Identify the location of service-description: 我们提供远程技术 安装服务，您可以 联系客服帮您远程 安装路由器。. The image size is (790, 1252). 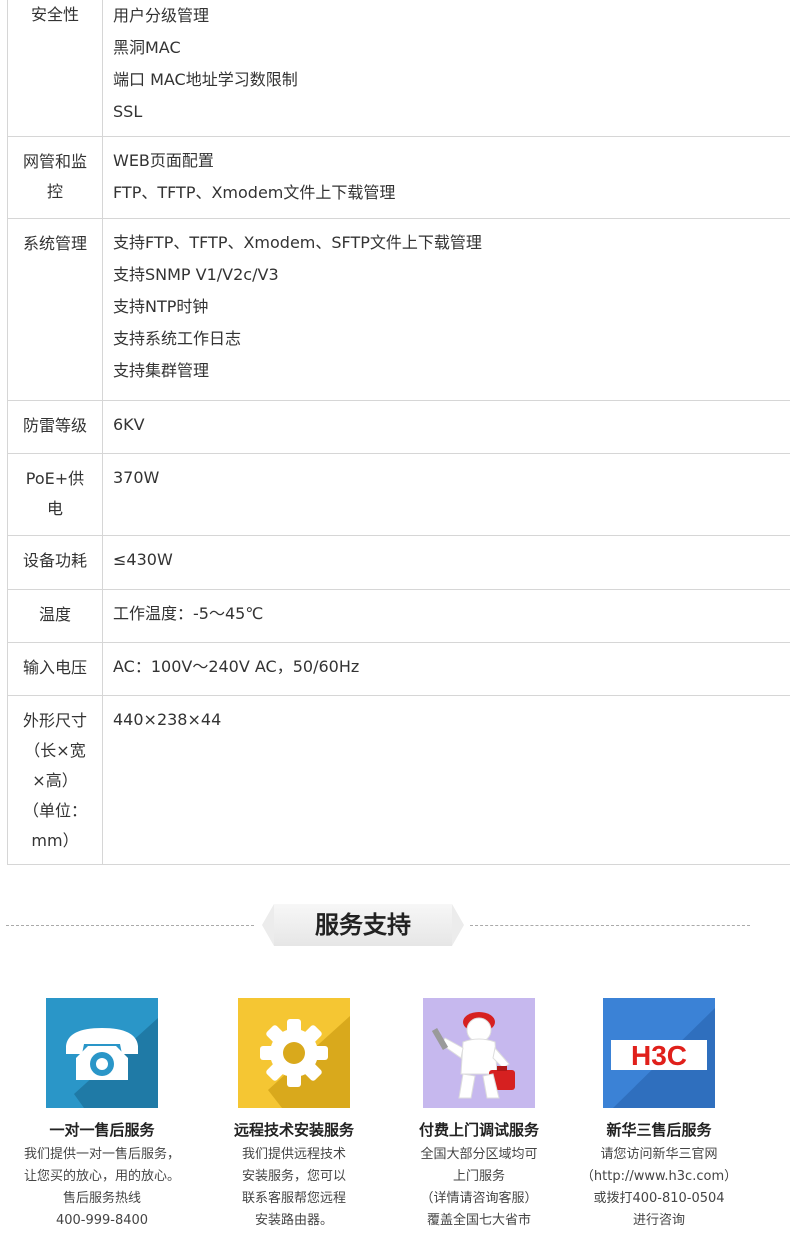
(293, 1187).